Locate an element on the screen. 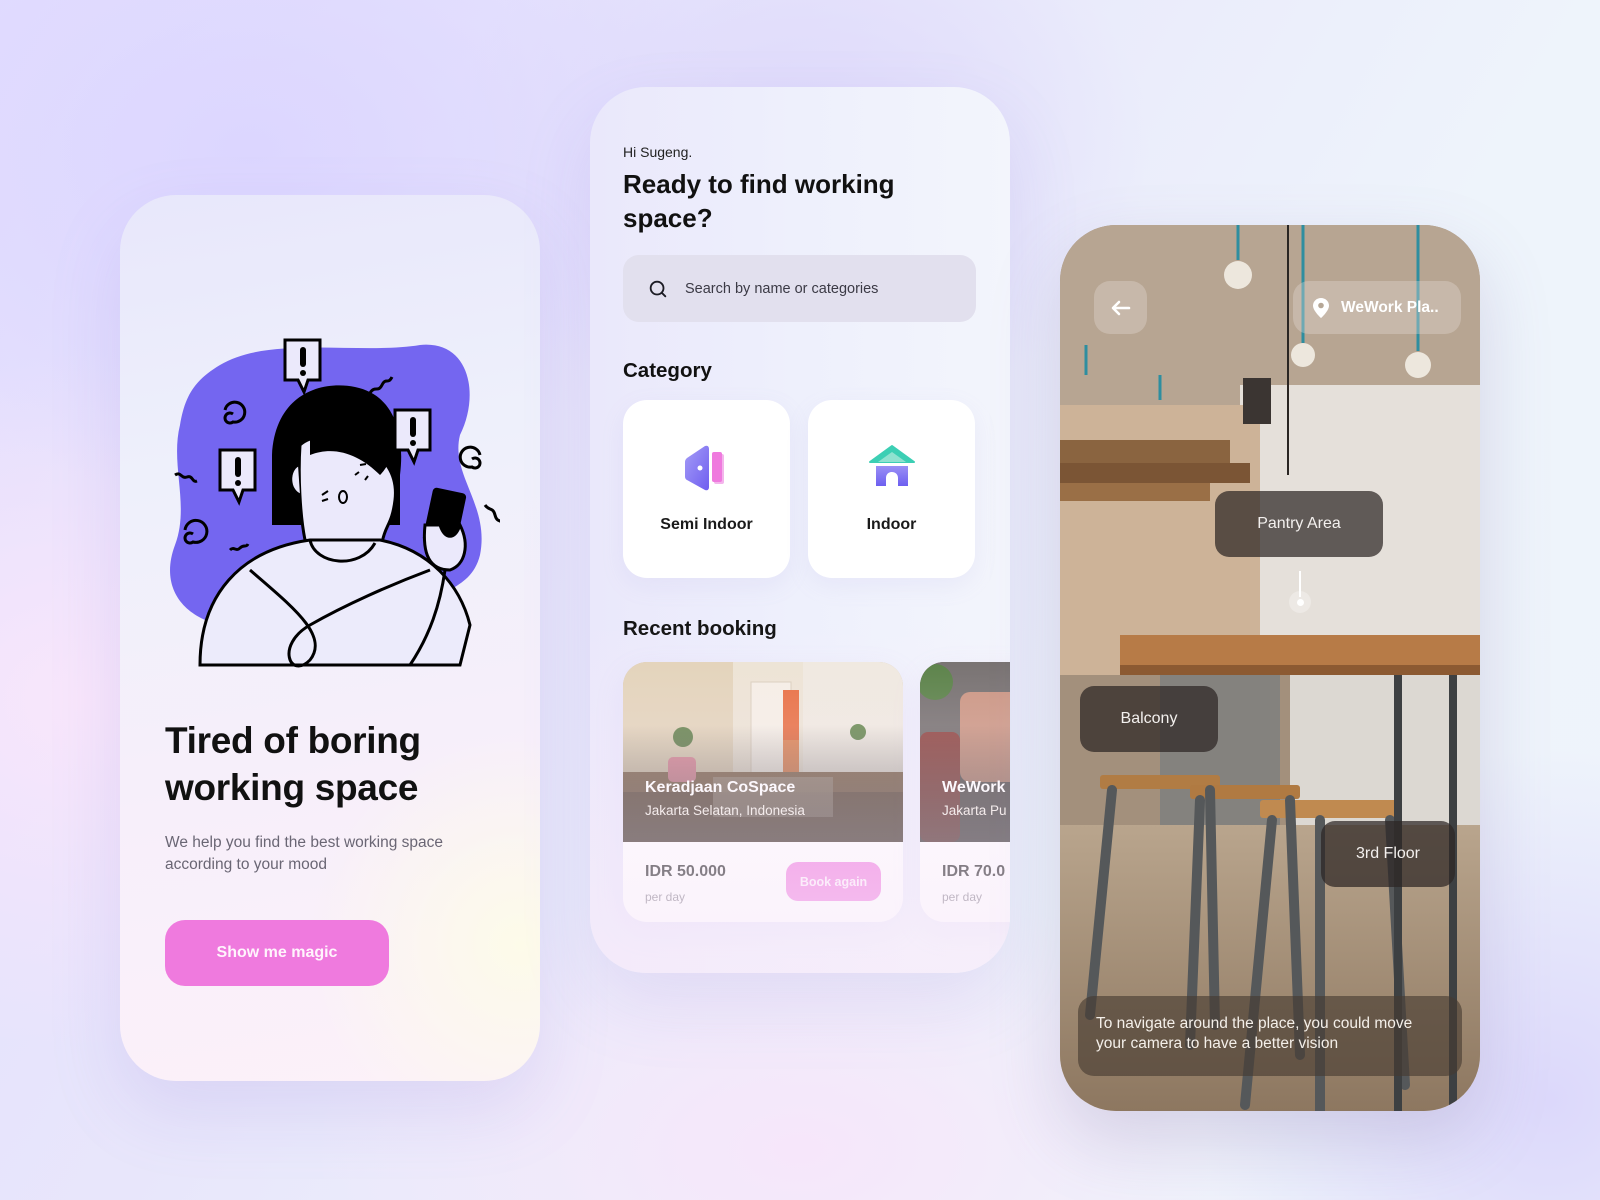 Image resolution: width=1600 pixels, height=1200 pixels. search-bar is located at coordinates (799, 288).